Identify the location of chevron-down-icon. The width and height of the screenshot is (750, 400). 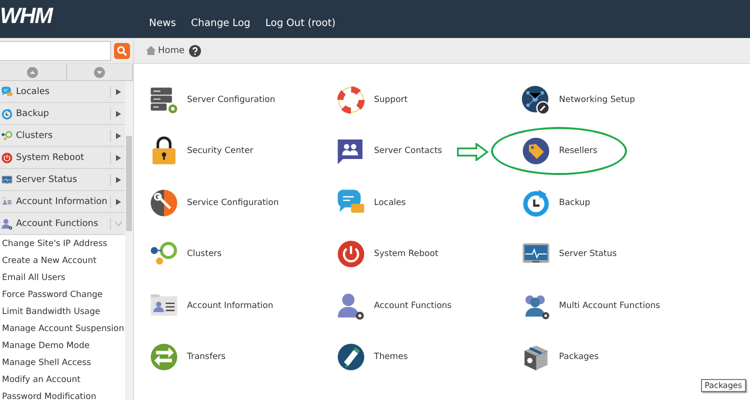
(118, 223).